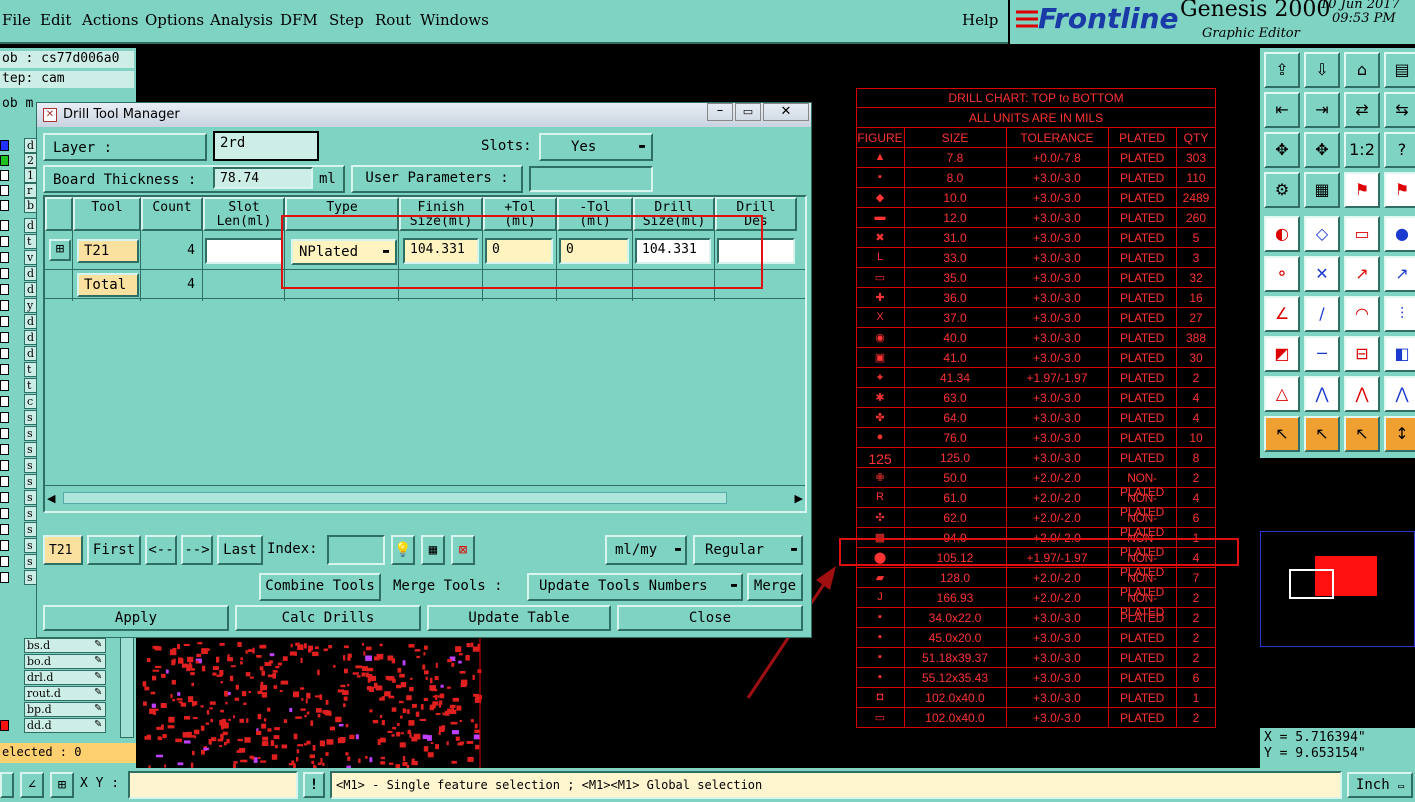  What do you see at coordinates (454, 20) in the screenshot?
I see `menu-windows: Windows` at bounding box center [454, 20].